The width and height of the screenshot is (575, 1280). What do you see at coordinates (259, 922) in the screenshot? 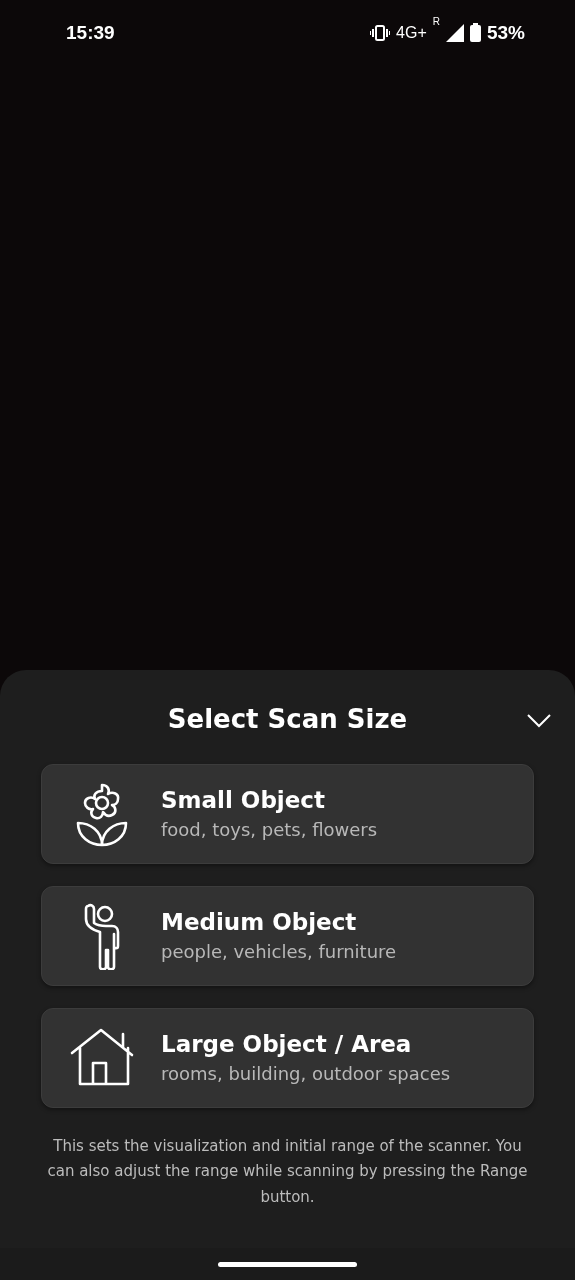
I see `option-title: Medium Object` at bounding box center [259, 922].